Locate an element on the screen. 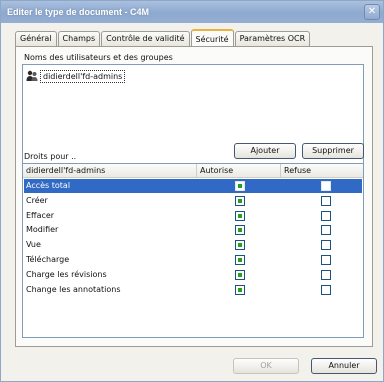 This screenshot has height=382, width=384. permission-label: Télécharge is located at coordinates (48, 259).